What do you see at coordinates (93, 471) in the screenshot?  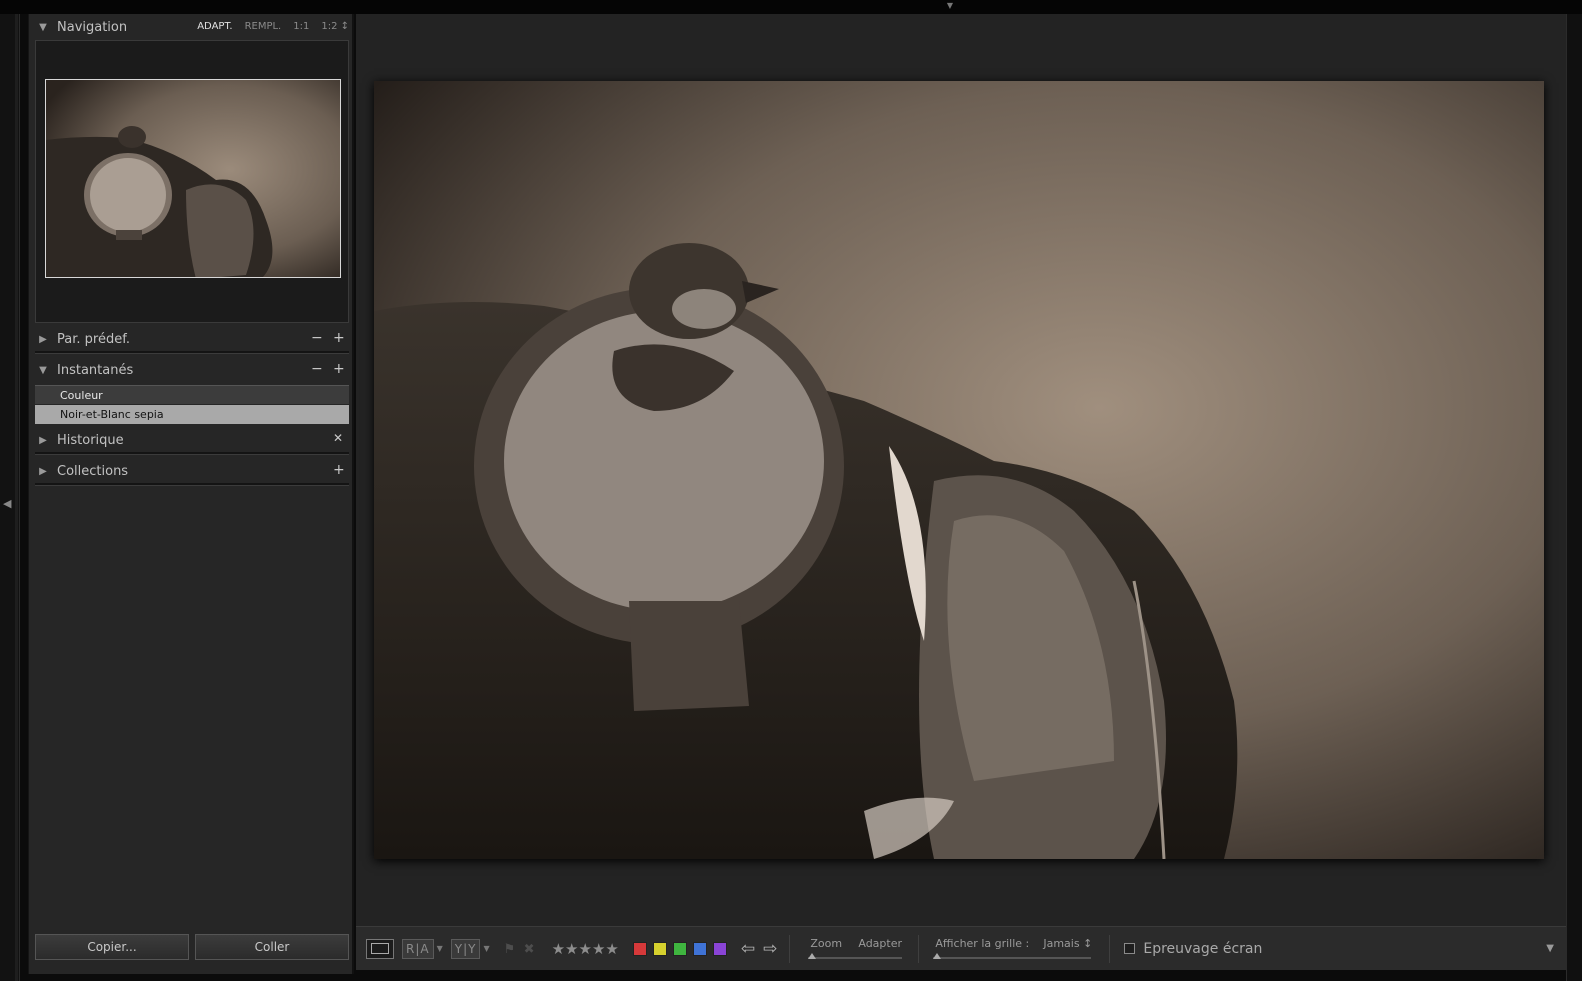 I see `collections-title: Collections` at bounding box center [93, 471].